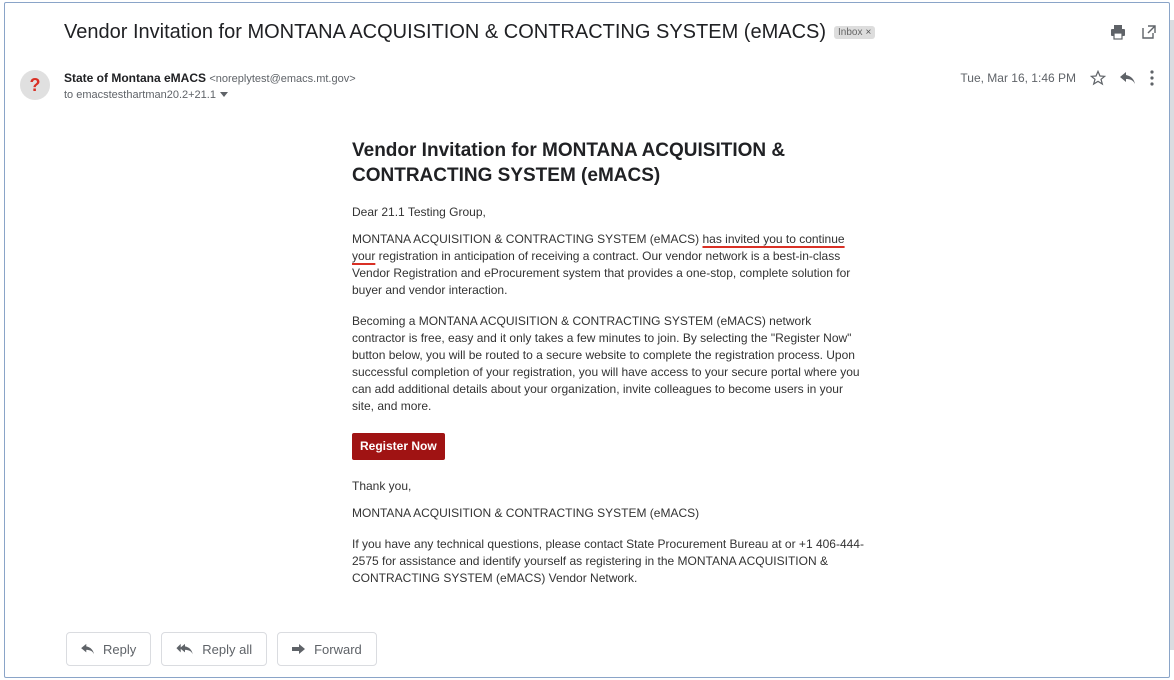 This screenshot has height=680, width=1174. I want to click on reply-label: Reply, so click(120, 649).